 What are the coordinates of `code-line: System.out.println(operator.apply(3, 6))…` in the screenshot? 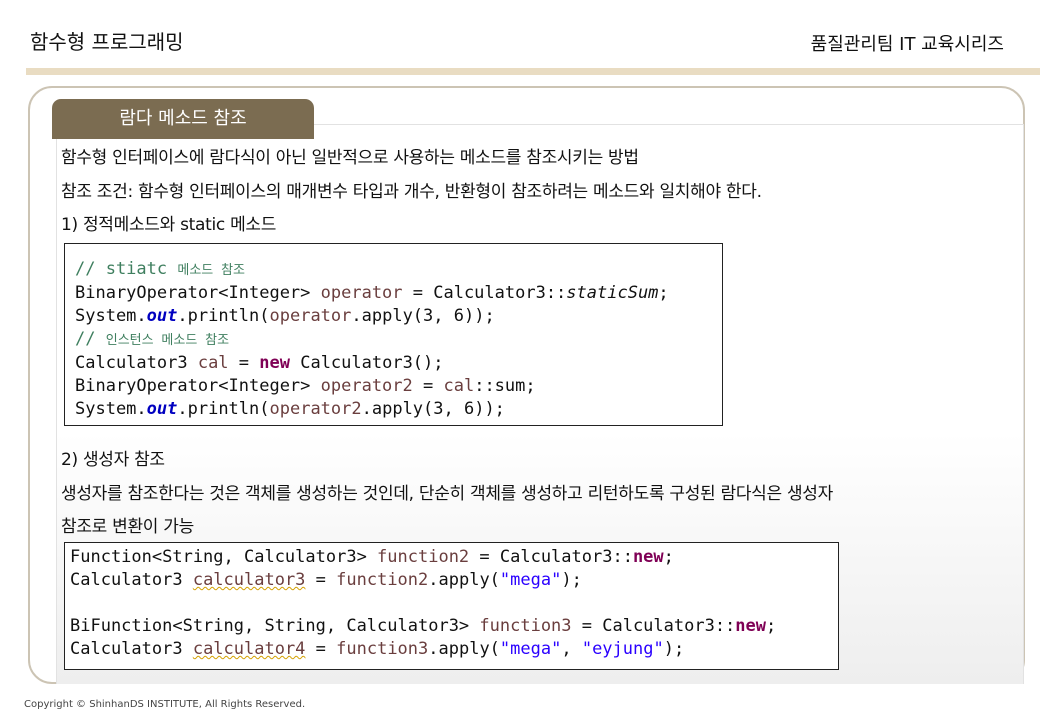 It's located at (393, 316).